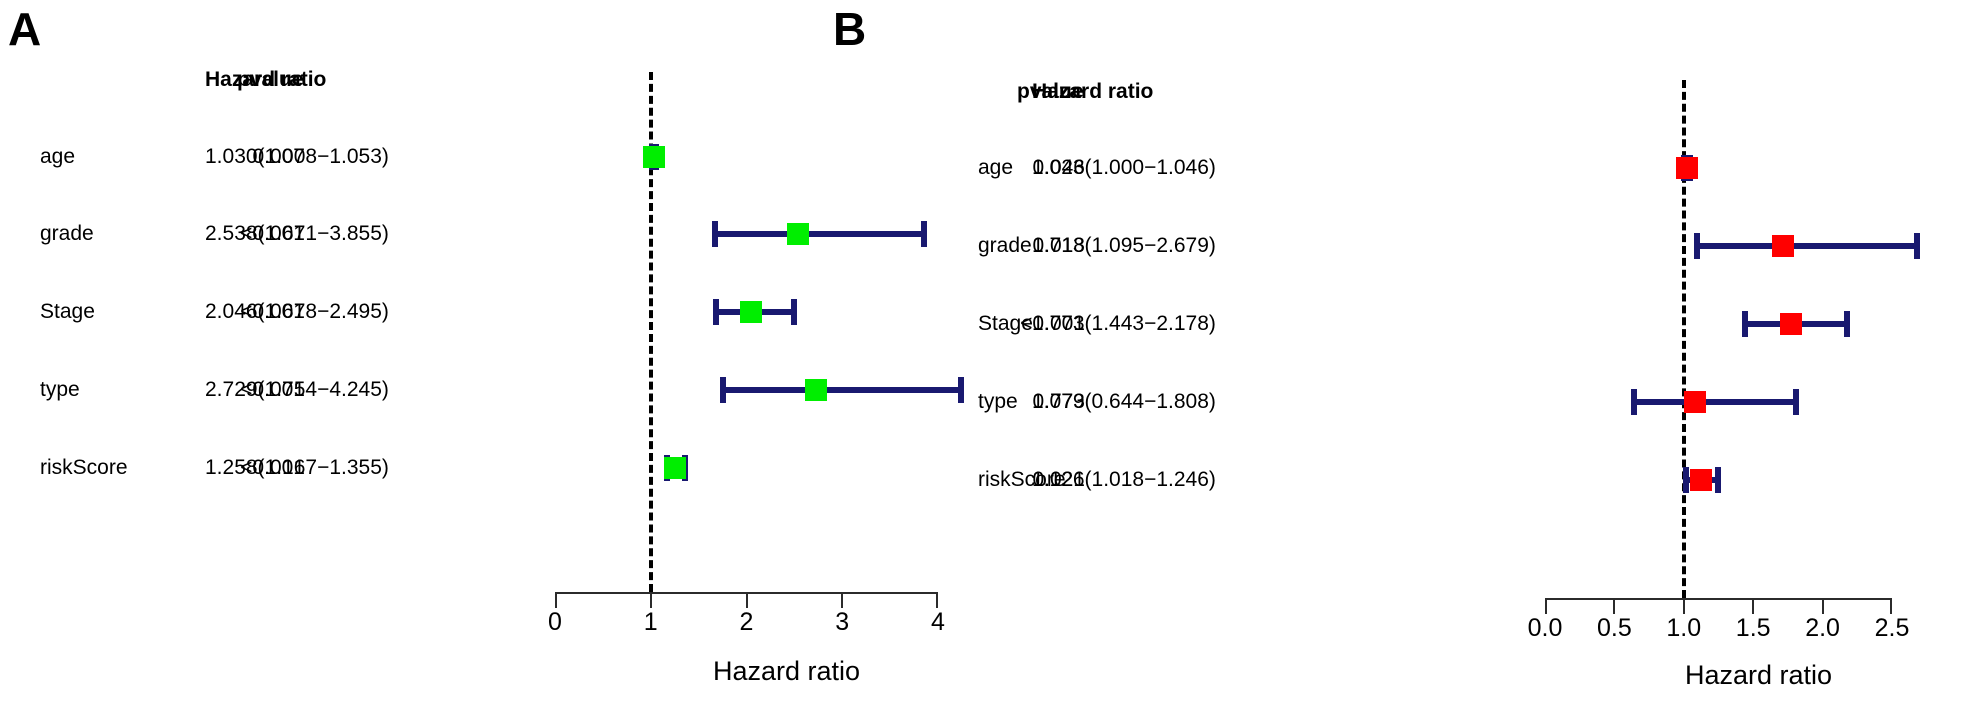 The height and width of the screenshot is (717, 1965). Describe the element at coordinates (1715, 402) in the screenshot. I see `ci-line-type` at that location.